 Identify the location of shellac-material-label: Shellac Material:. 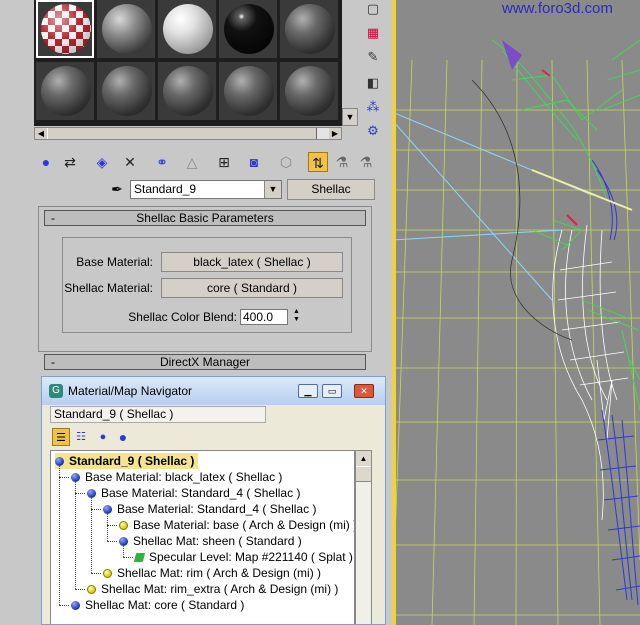
(108, 288).